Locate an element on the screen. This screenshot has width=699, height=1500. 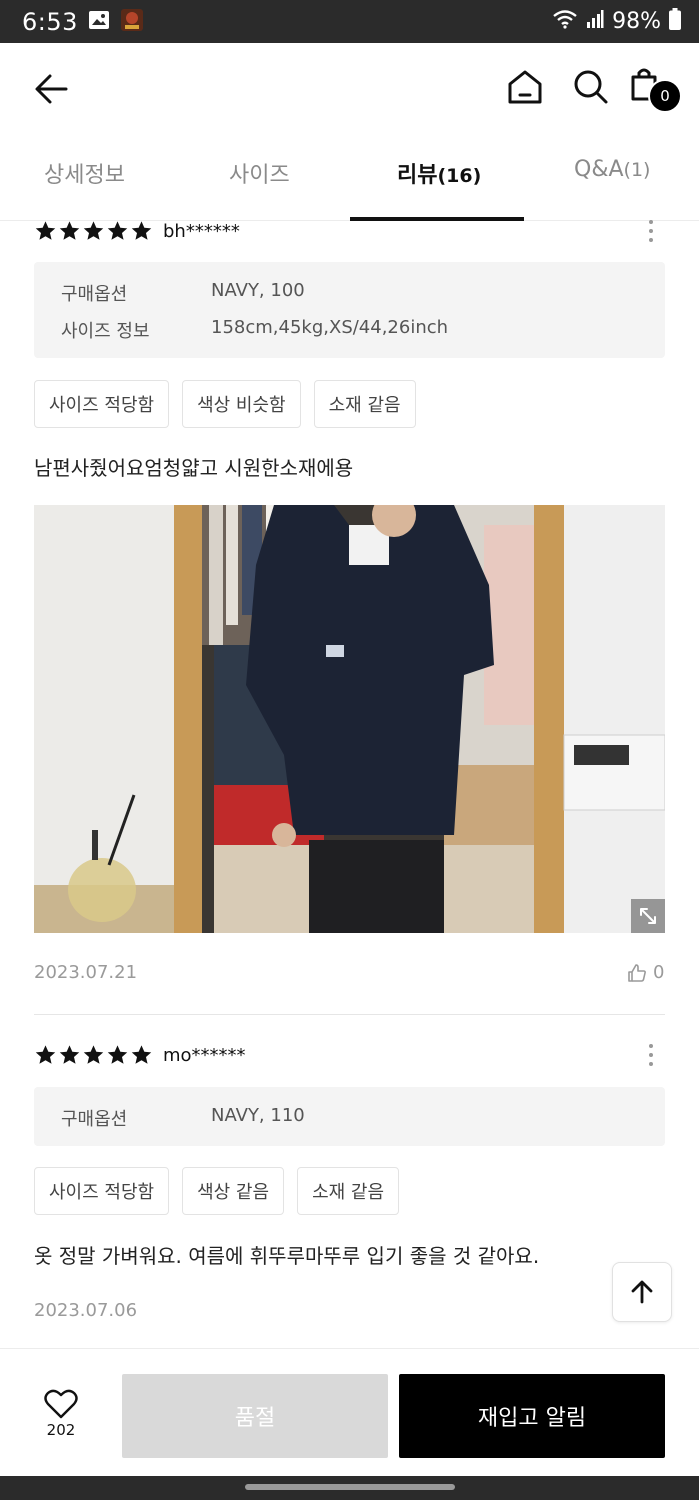
heart-icon is located at coordinates (61, 1404).